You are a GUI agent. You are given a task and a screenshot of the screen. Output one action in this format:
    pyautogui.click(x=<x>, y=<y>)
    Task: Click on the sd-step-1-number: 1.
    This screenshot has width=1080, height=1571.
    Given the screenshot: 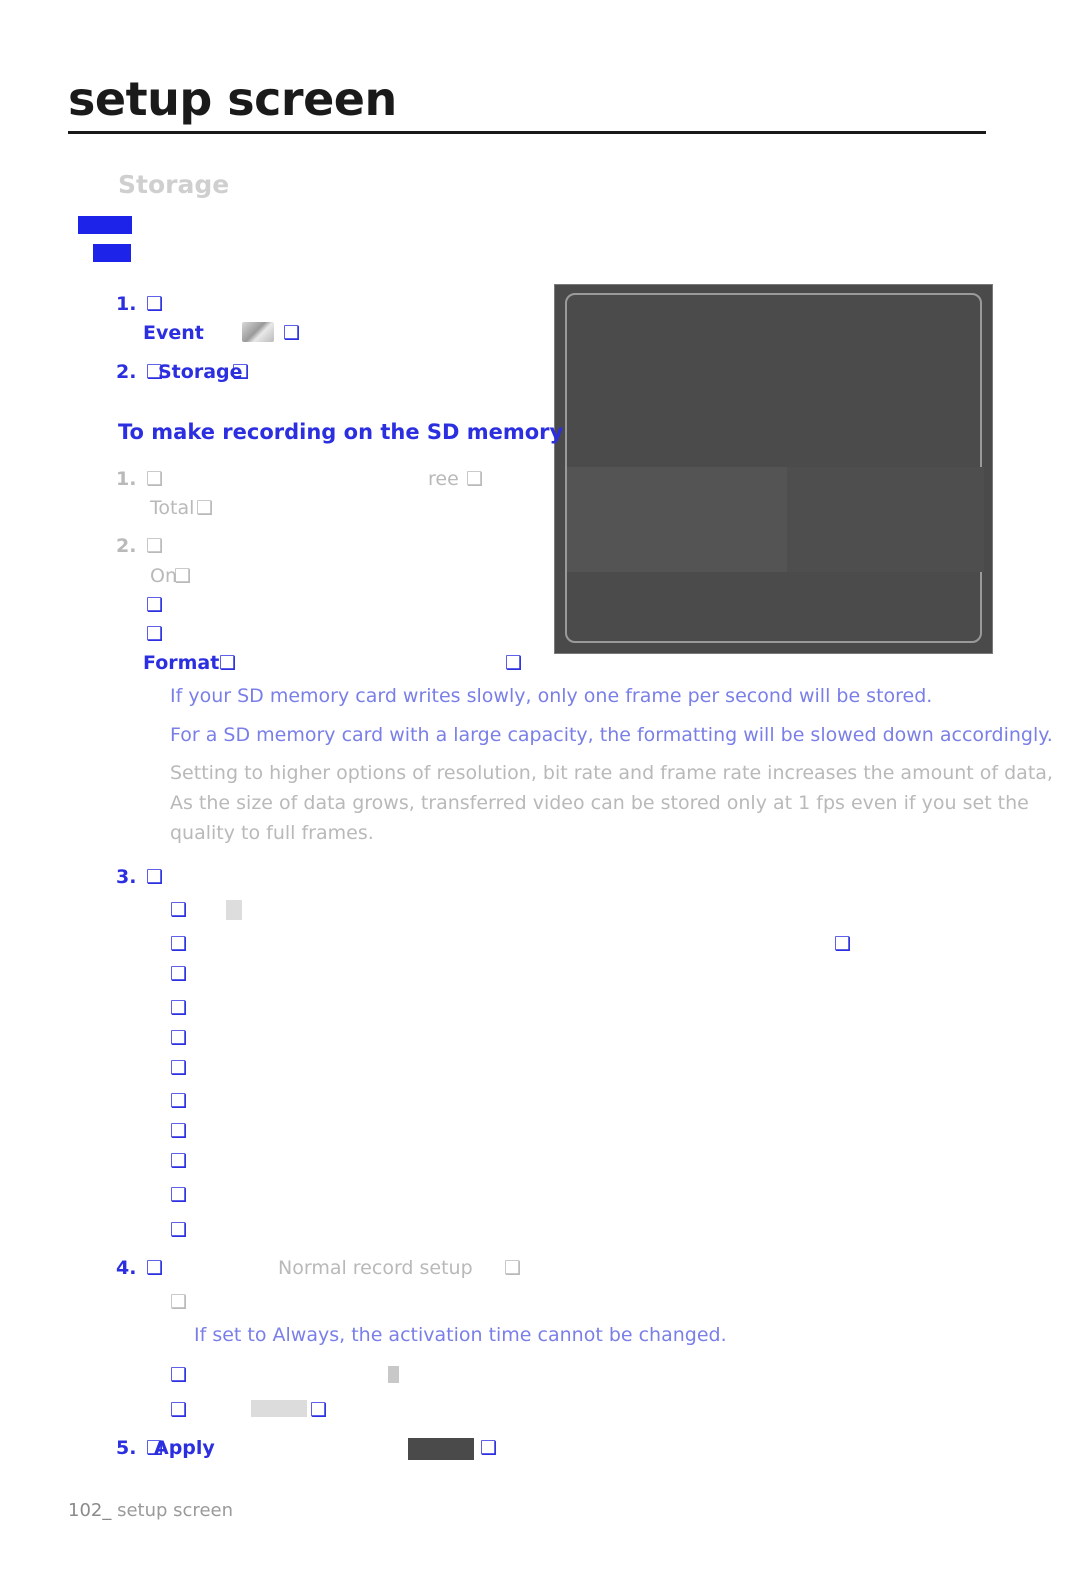 What is the action you would take?
    pyautogui.click(x=126, y=479)
    